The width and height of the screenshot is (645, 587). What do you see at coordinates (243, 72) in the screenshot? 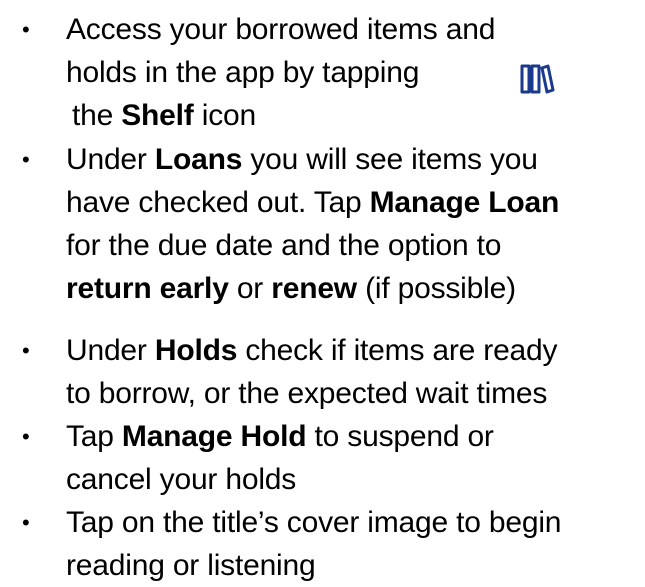
I see `line: holds in the app by tapping` at bounding box center [243, 72].